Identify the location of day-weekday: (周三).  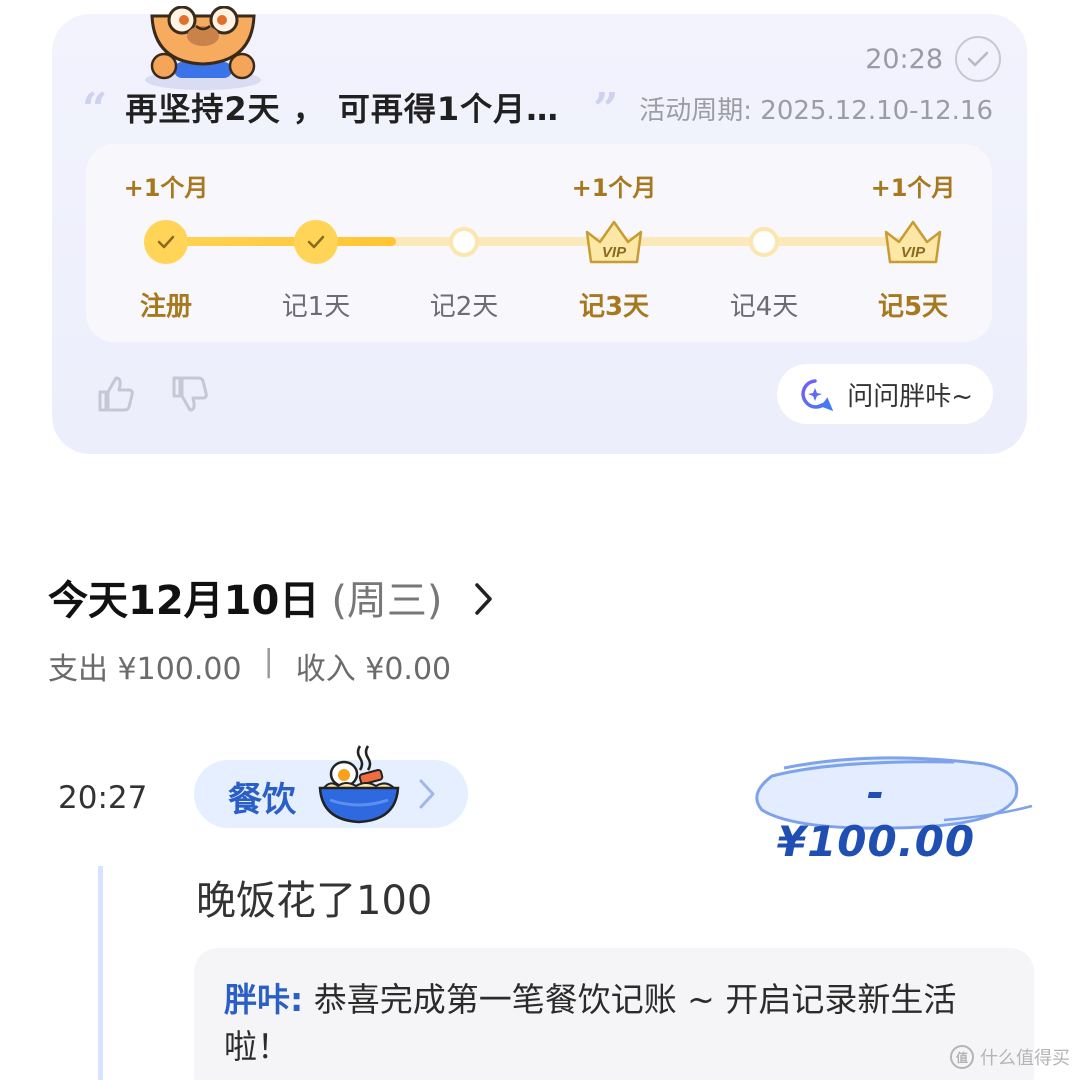
(387, 601).